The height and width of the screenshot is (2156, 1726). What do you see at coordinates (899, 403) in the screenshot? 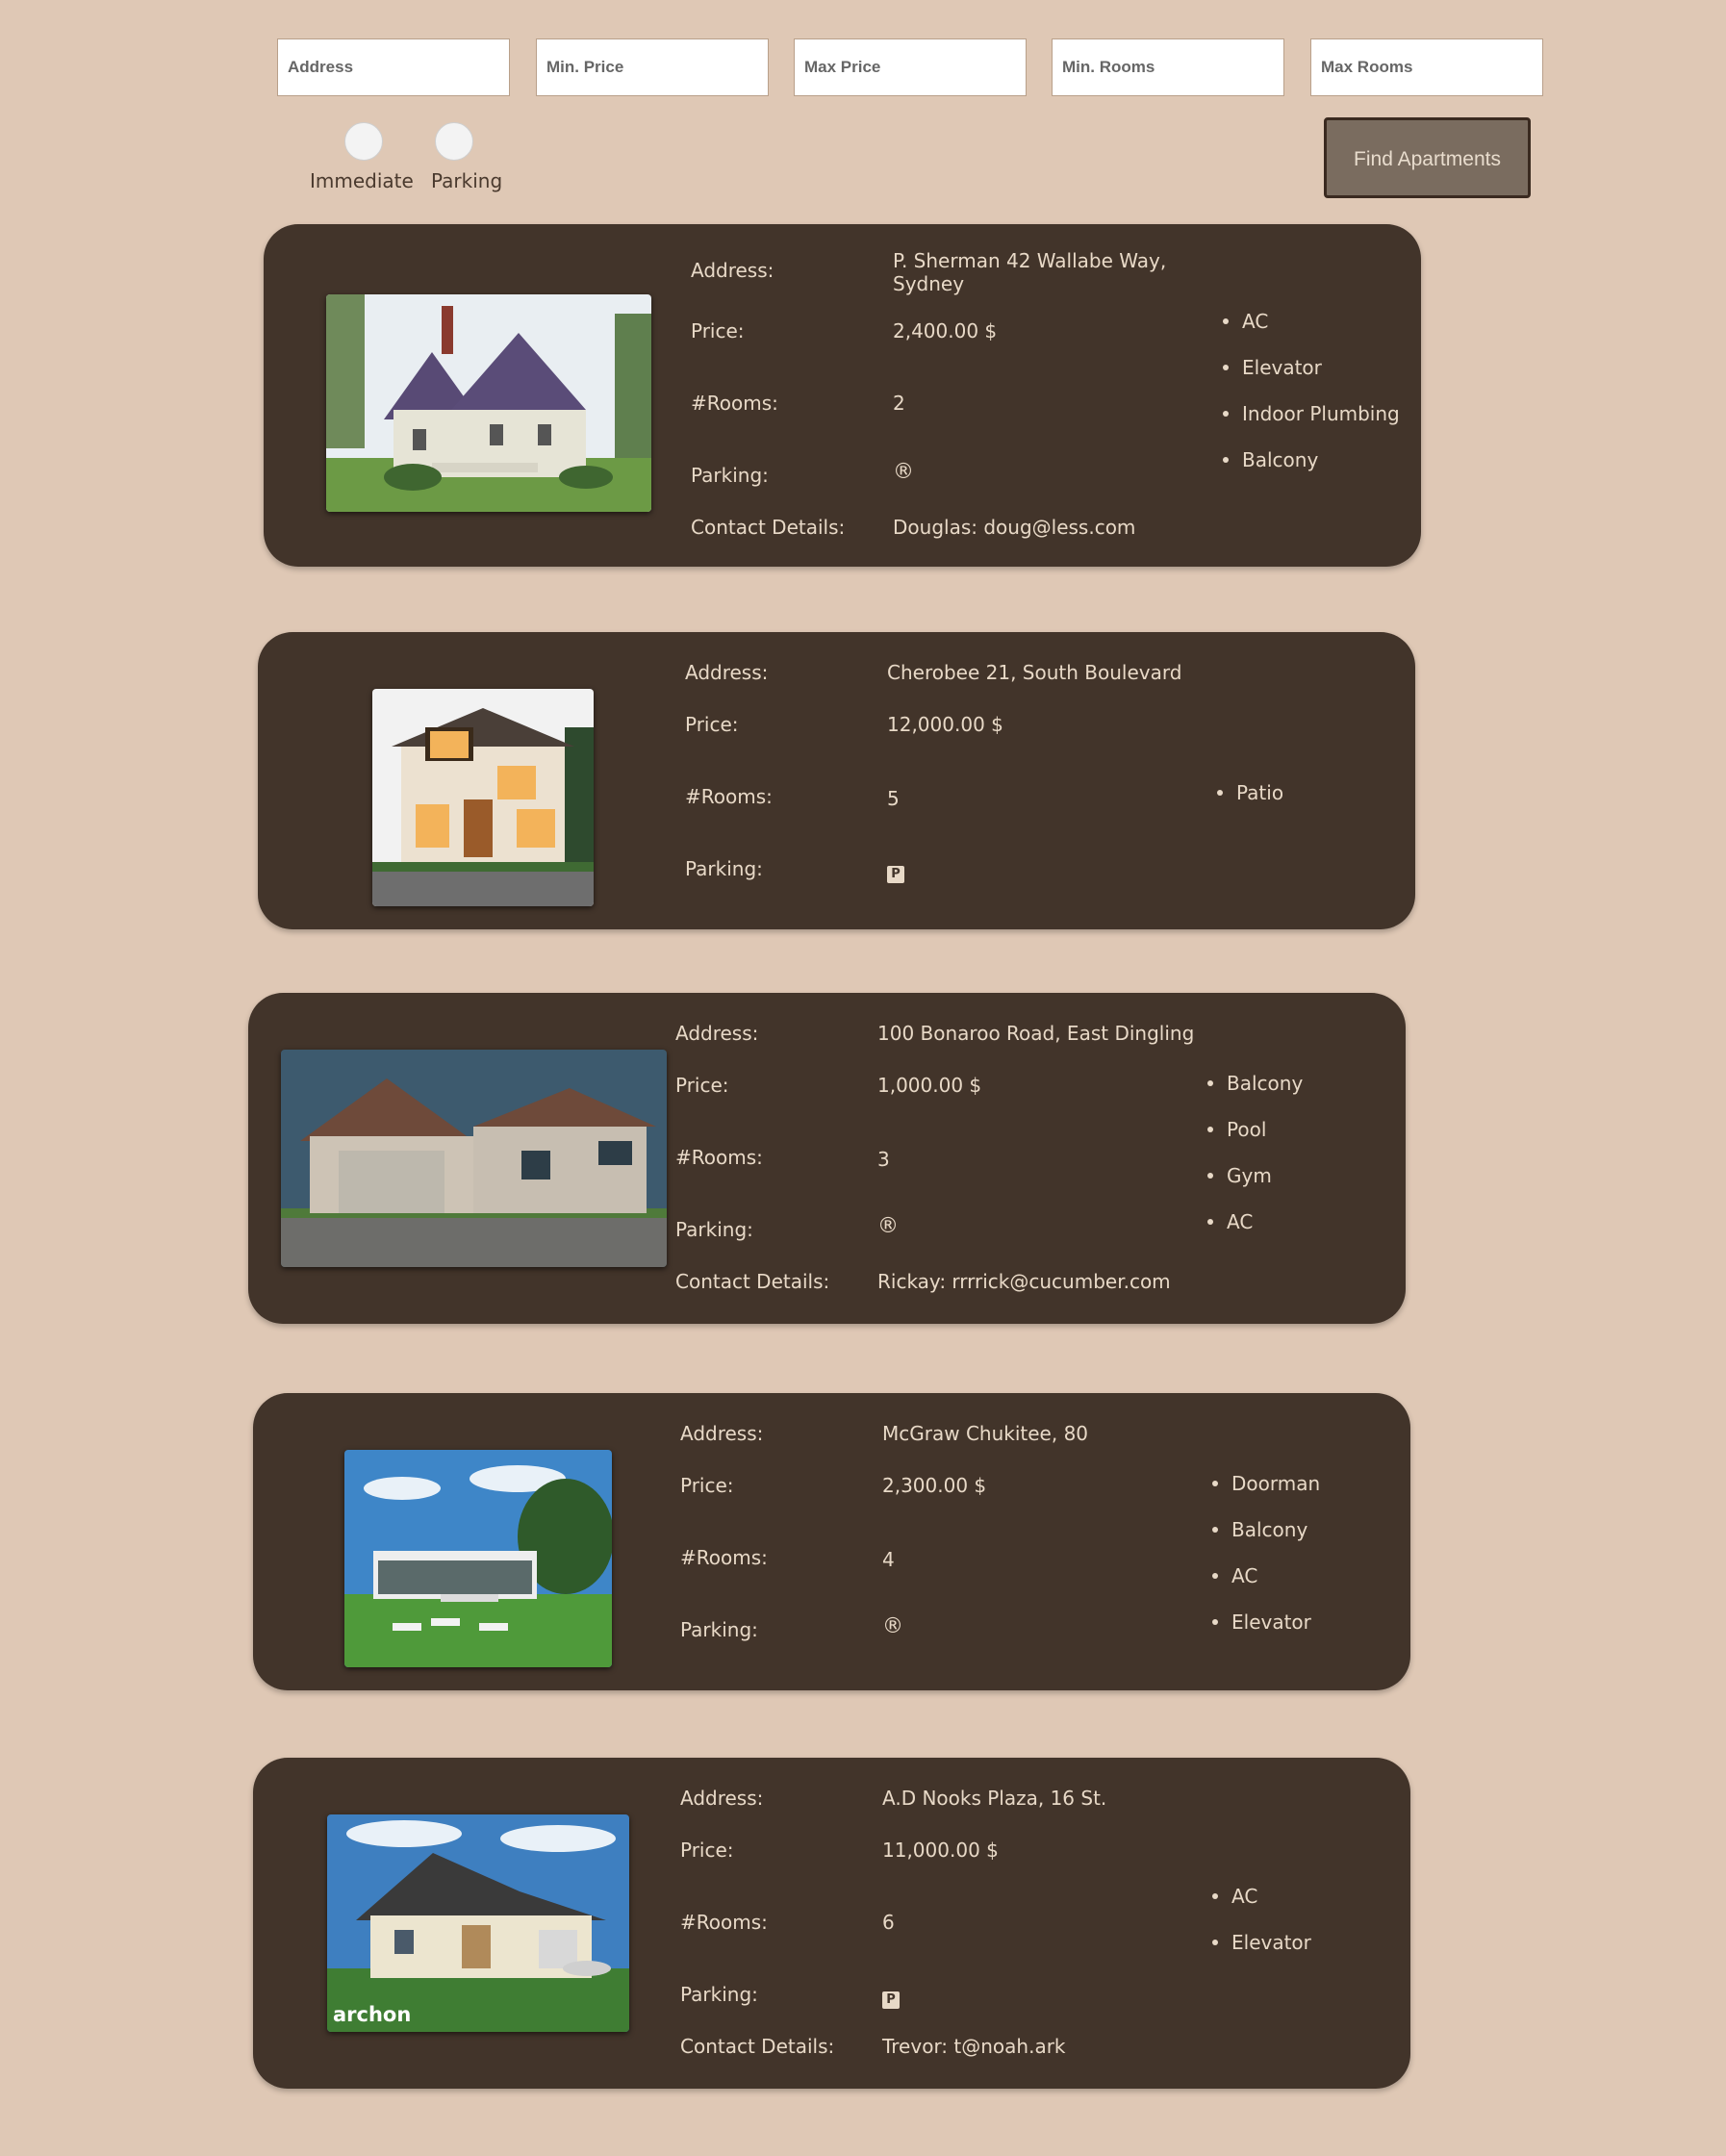
I see `rooms-value: 2` at bounding box center [899, 403].